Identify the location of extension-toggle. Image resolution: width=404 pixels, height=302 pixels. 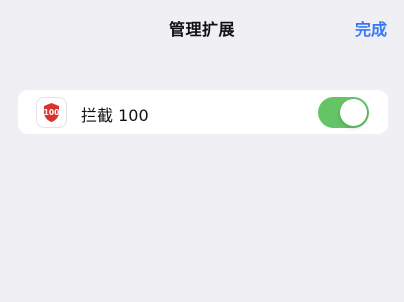
(343, 112).